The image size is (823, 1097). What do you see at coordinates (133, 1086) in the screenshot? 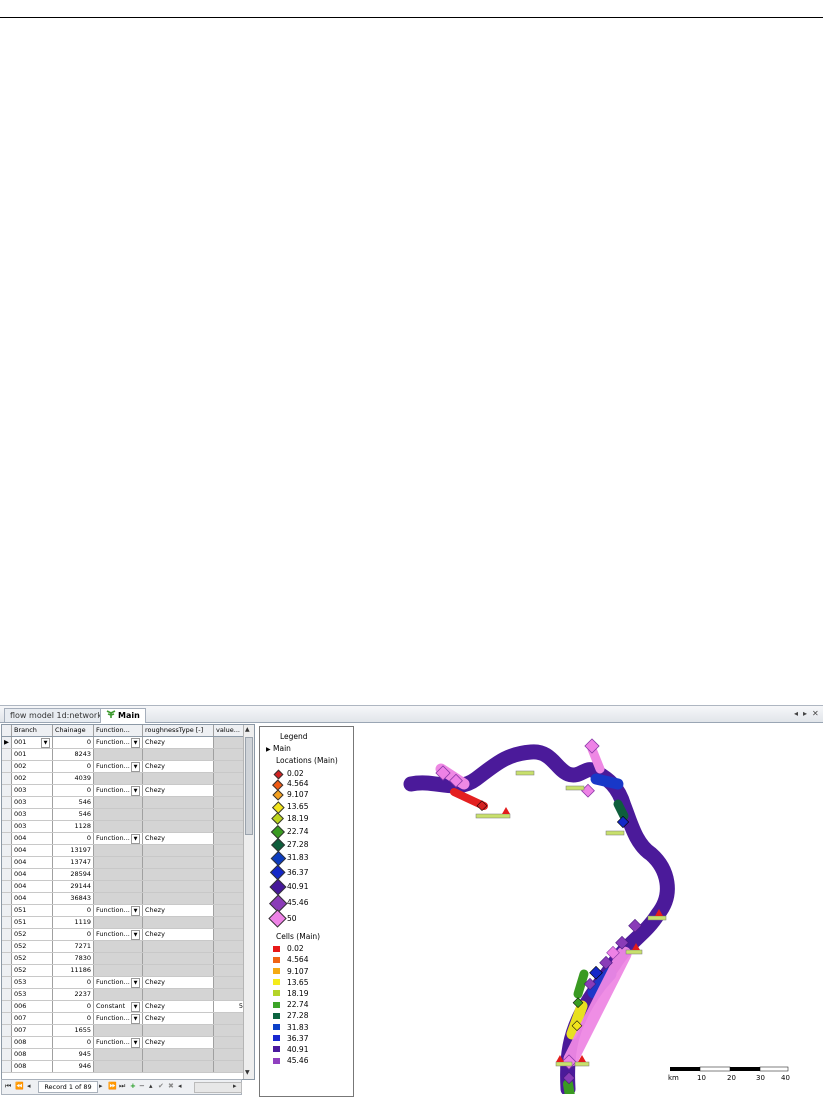
I see `add-record-icon: +` at bounding box center [133, 1086].